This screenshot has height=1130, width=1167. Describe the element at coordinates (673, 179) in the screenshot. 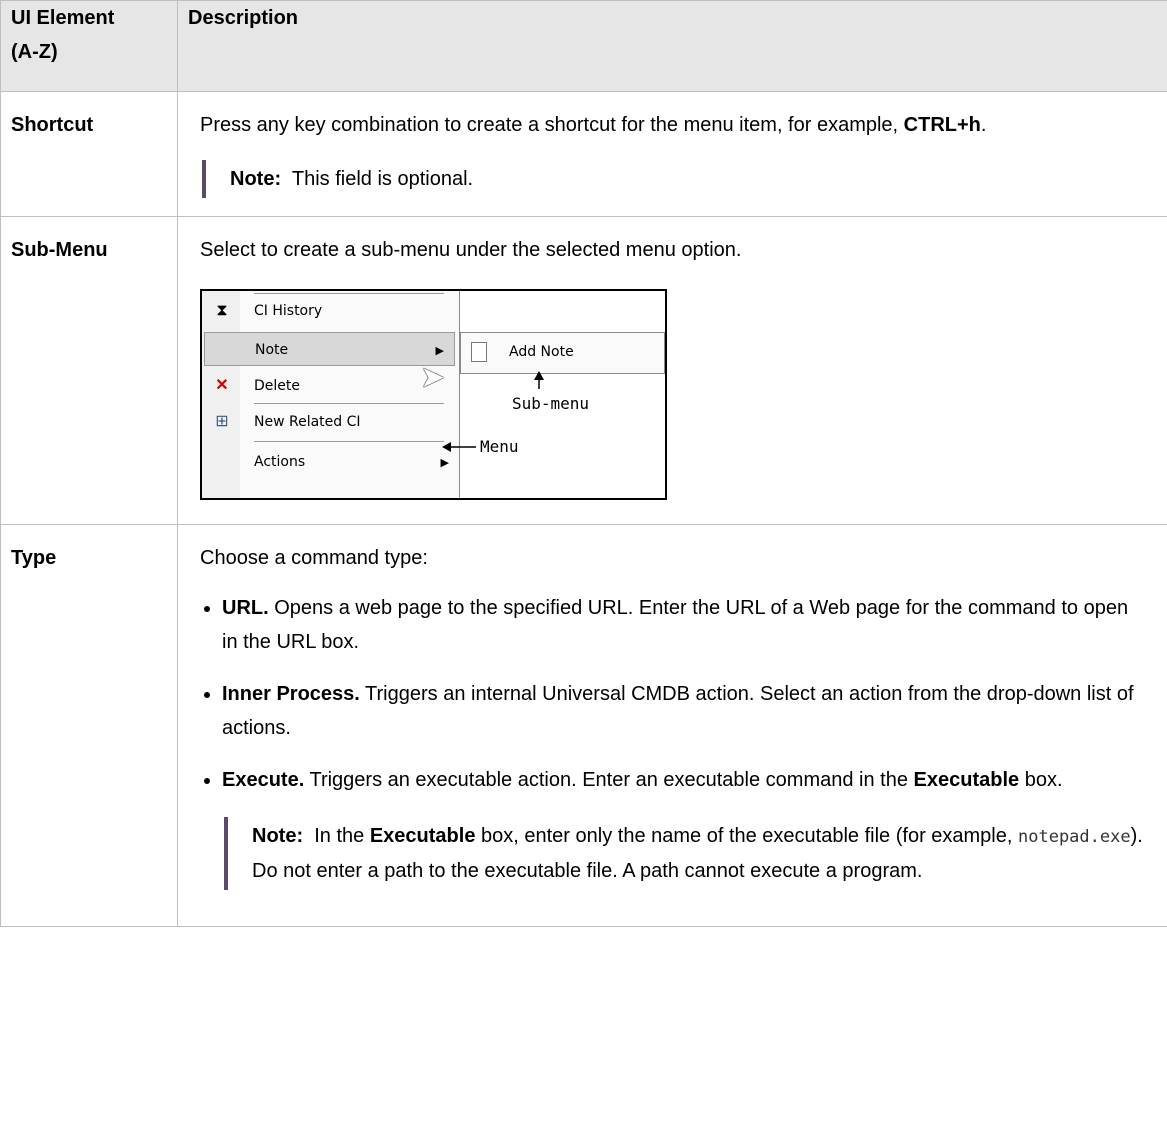

I see `shortcut-note: Note: This field is optional.` at that location.